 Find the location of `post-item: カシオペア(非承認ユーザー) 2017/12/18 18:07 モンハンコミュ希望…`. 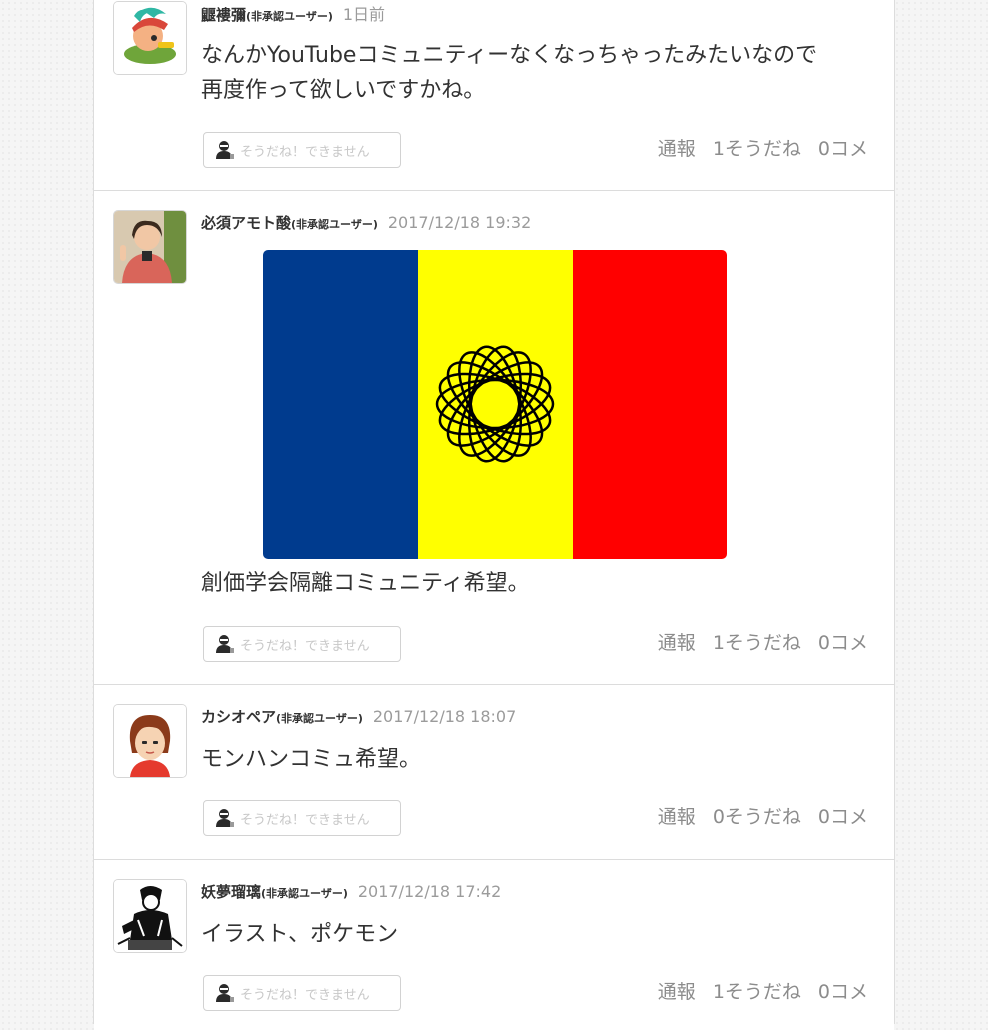

post-item: カシオペア(非承認ユーザー) 2017/12/18 18:07 モンハンコミュ希望… is located at coordinates (494, 772).